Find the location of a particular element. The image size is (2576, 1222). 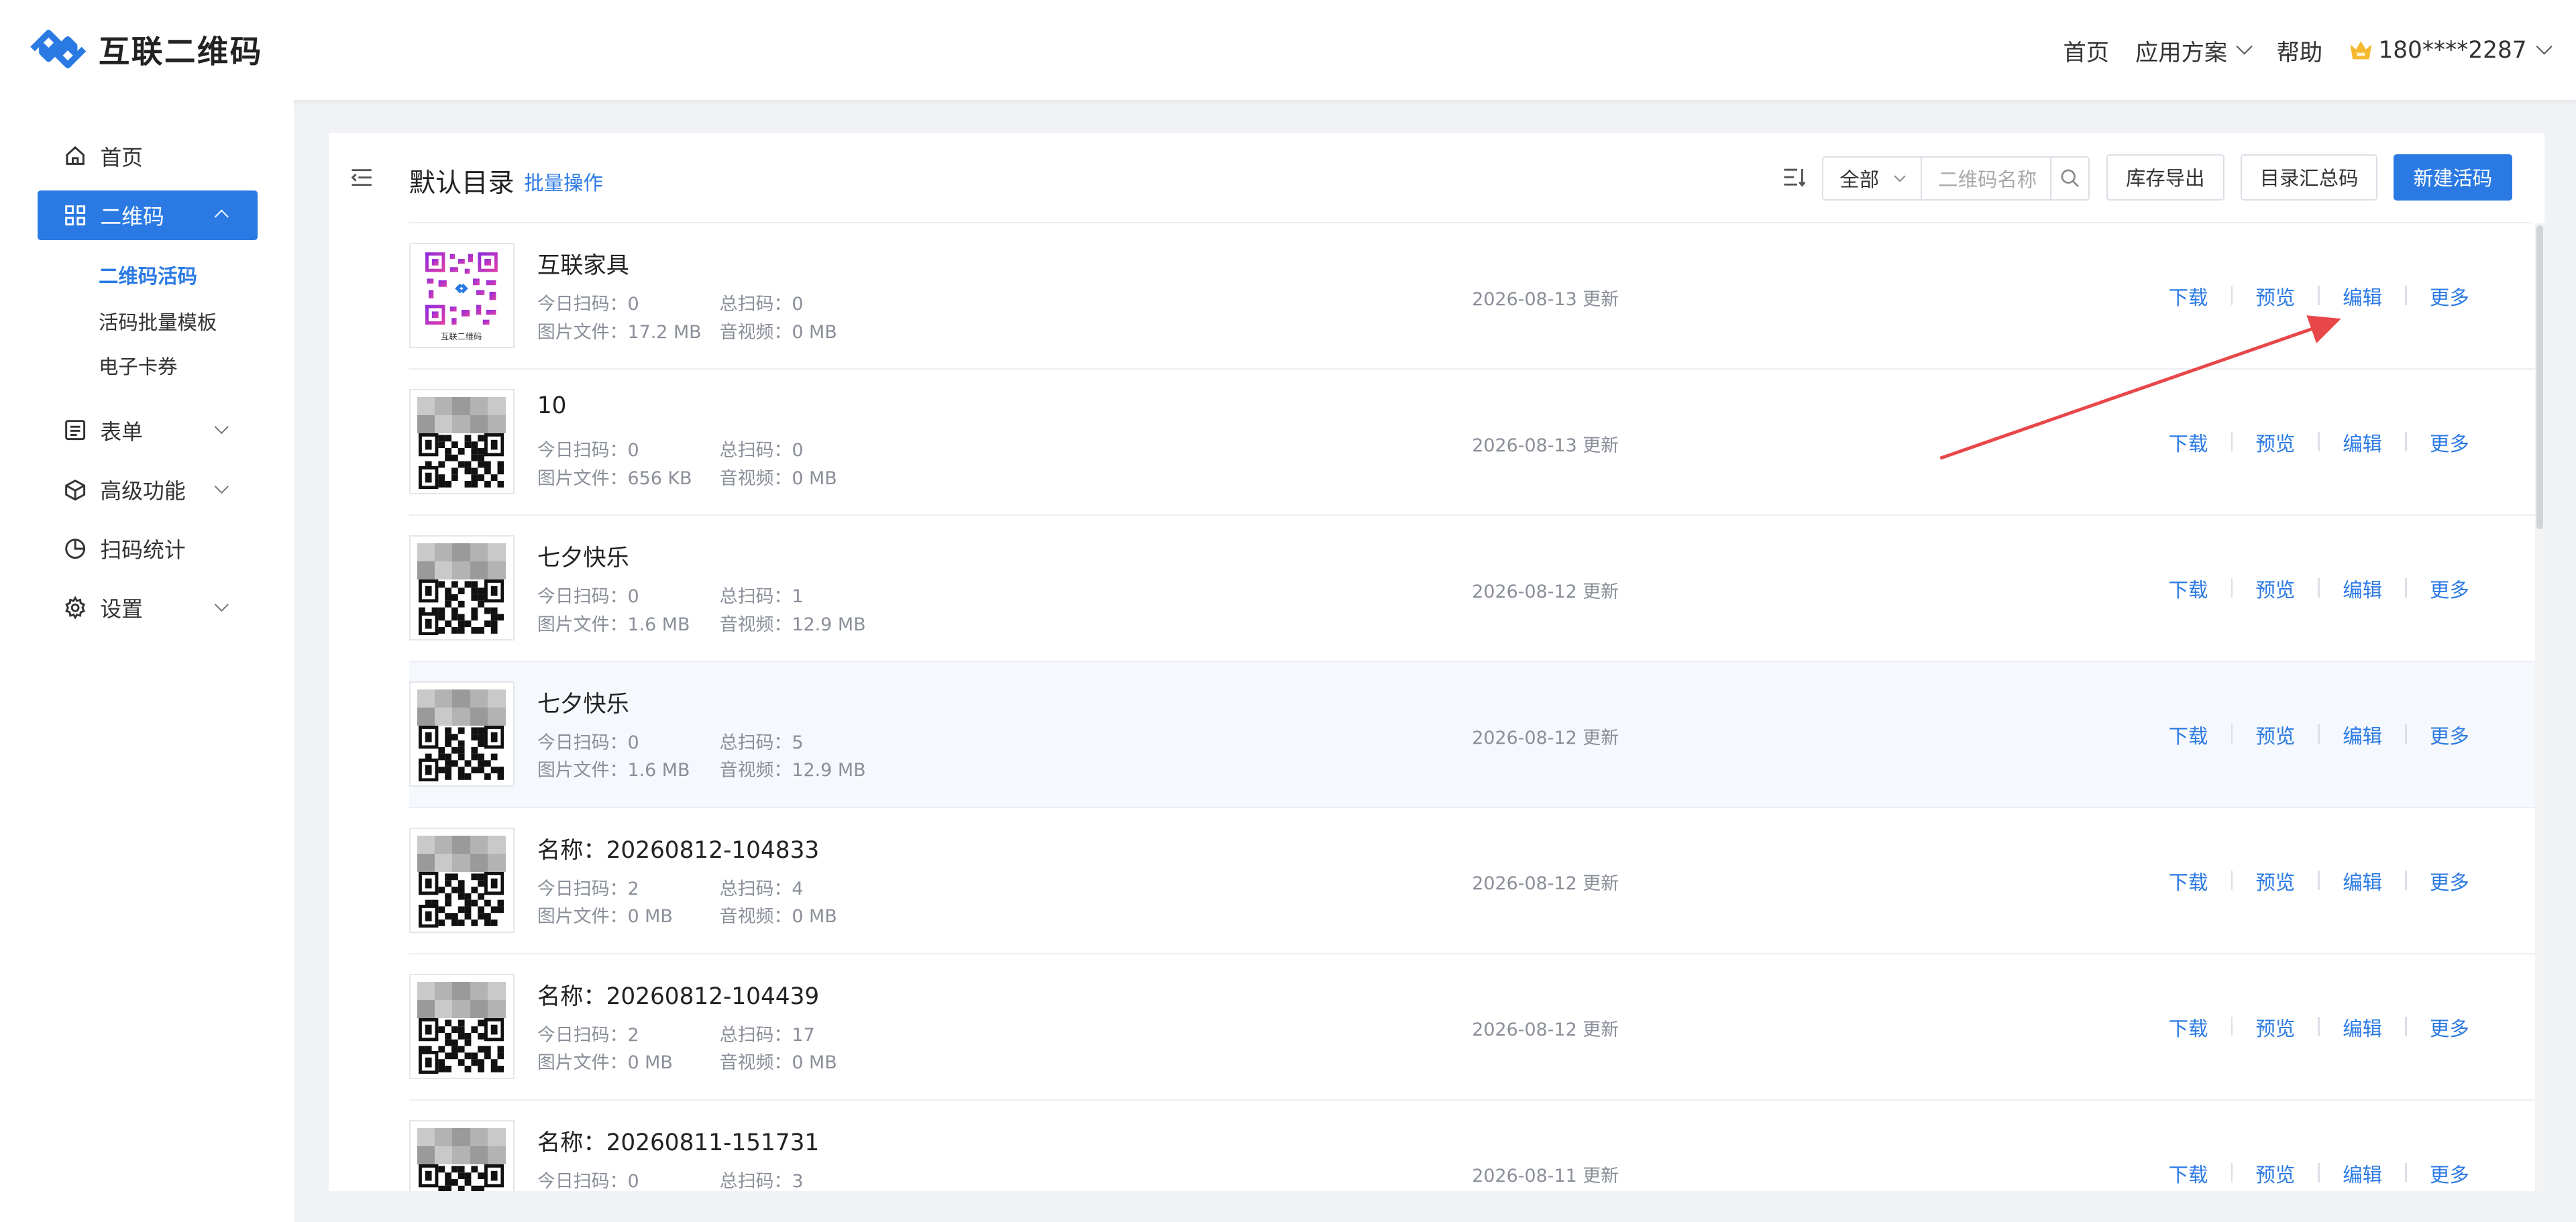

qr-name: 名称：20260811-151731 is located at coordinates (678, 1140).